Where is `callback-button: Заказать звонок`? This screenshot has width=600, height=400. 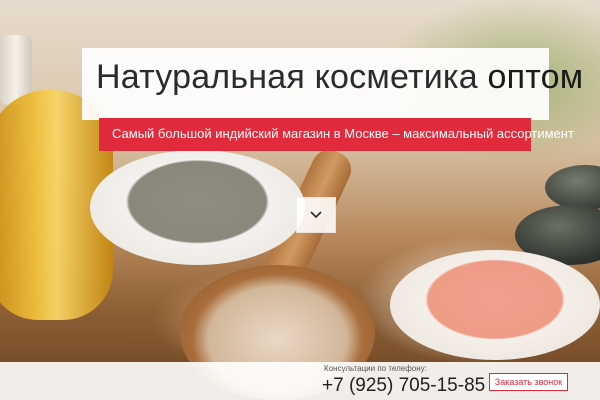
callback-button: Заказать звонок is located at coordinates (528, 382).